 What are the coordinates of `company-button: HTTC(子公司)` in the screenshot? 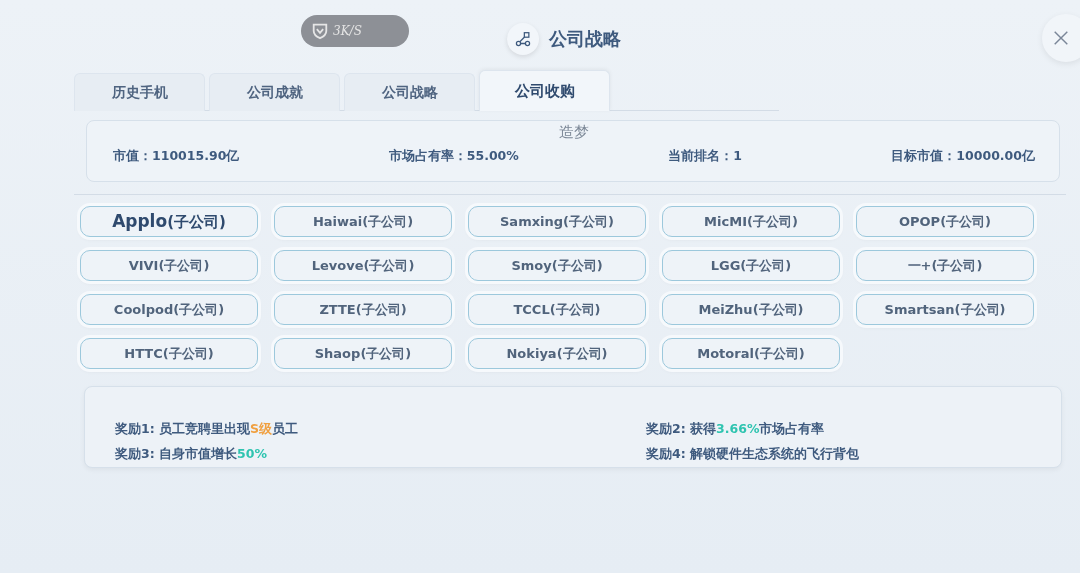 It's located at (169, 353).